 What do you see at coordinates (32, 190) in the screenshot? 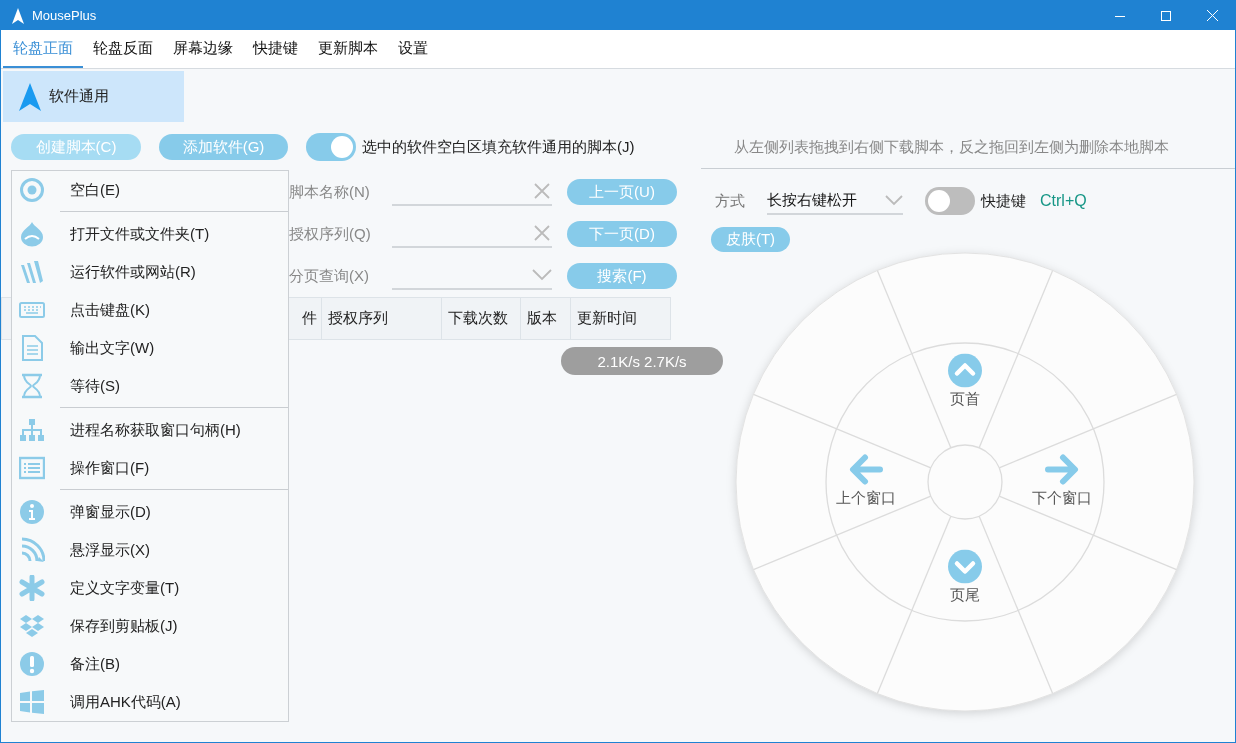
I see `target-icon` at bounding box center [32, 190].